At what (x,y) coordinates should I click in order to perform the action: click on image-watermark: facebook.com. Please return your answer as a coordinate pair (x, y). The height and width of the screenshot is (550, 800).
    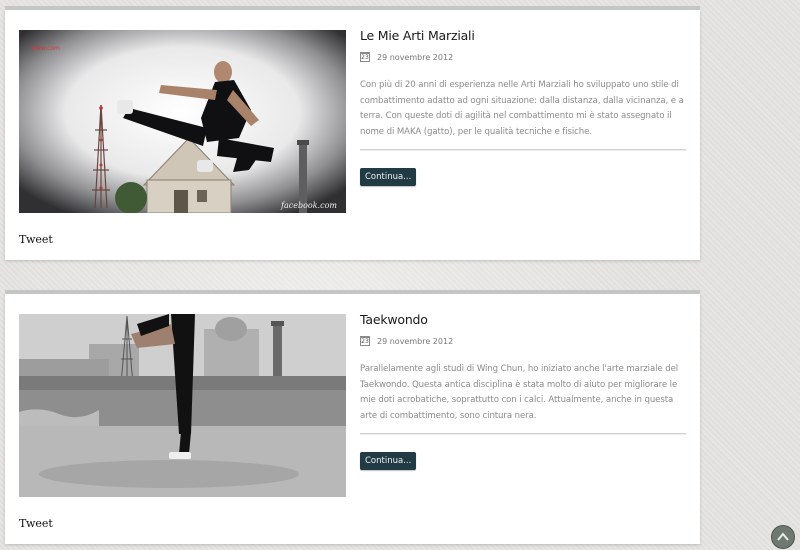
    Looking at the image, I should click on (308, 205).